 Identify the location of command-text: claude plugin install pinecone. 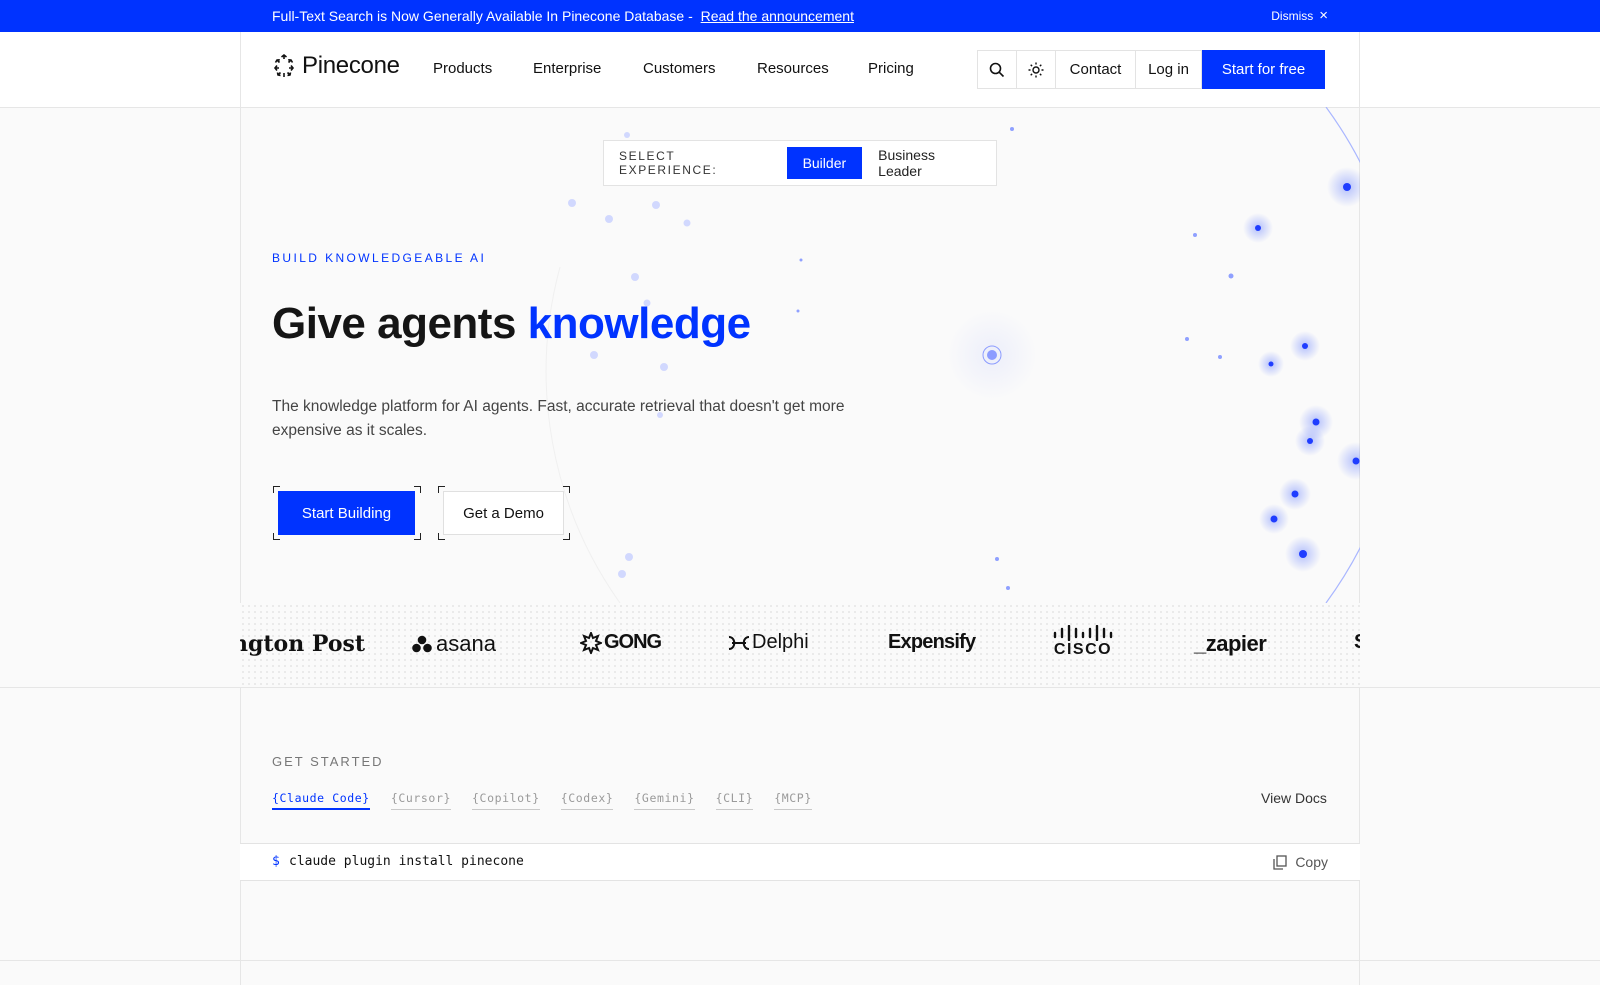
(406, 861).